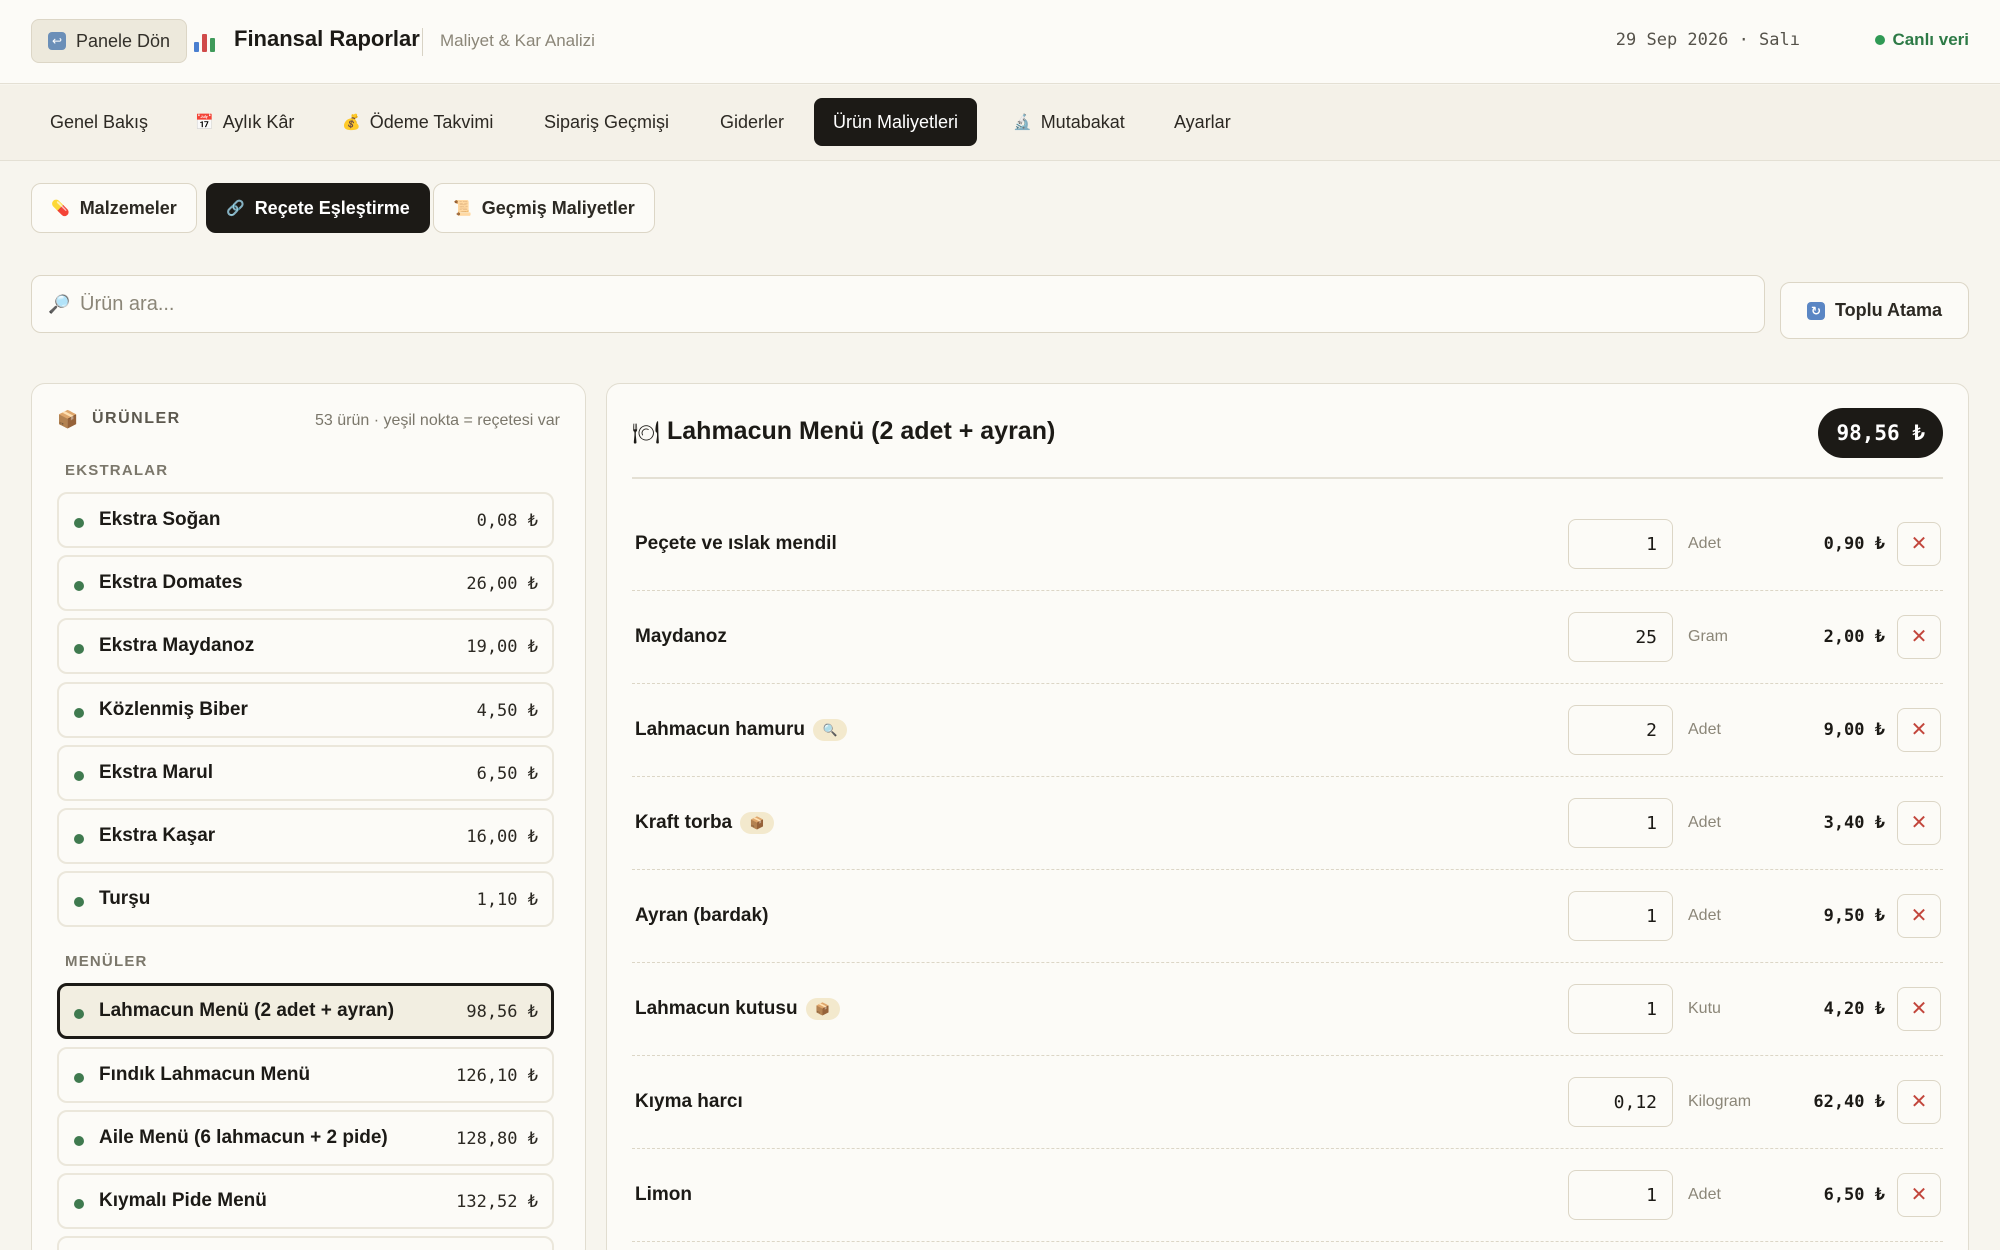  What do you see at coordinates (915, 304) in the screenshot?
I see `search-input` at bounding box center [915, 304].